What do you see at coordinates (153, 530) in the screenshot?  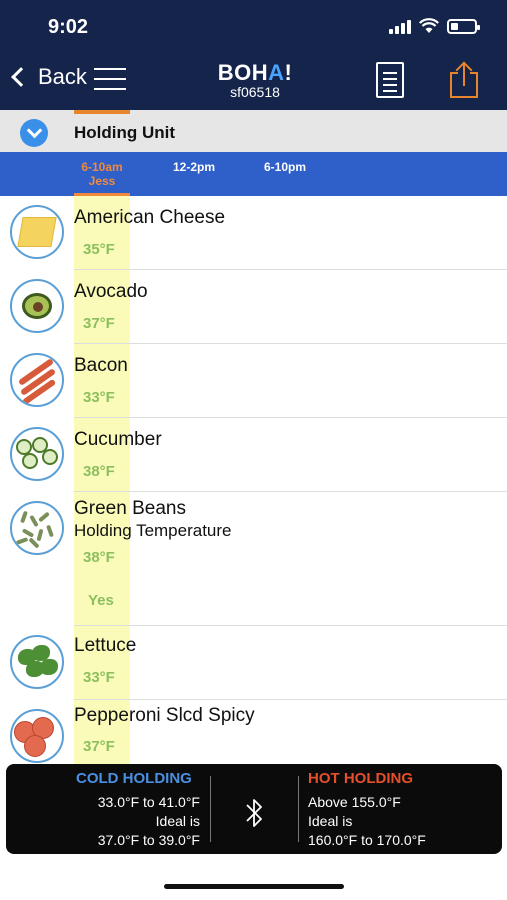 I see `item-subtitle: Holding Temperature` at bounding box center [153, 530].